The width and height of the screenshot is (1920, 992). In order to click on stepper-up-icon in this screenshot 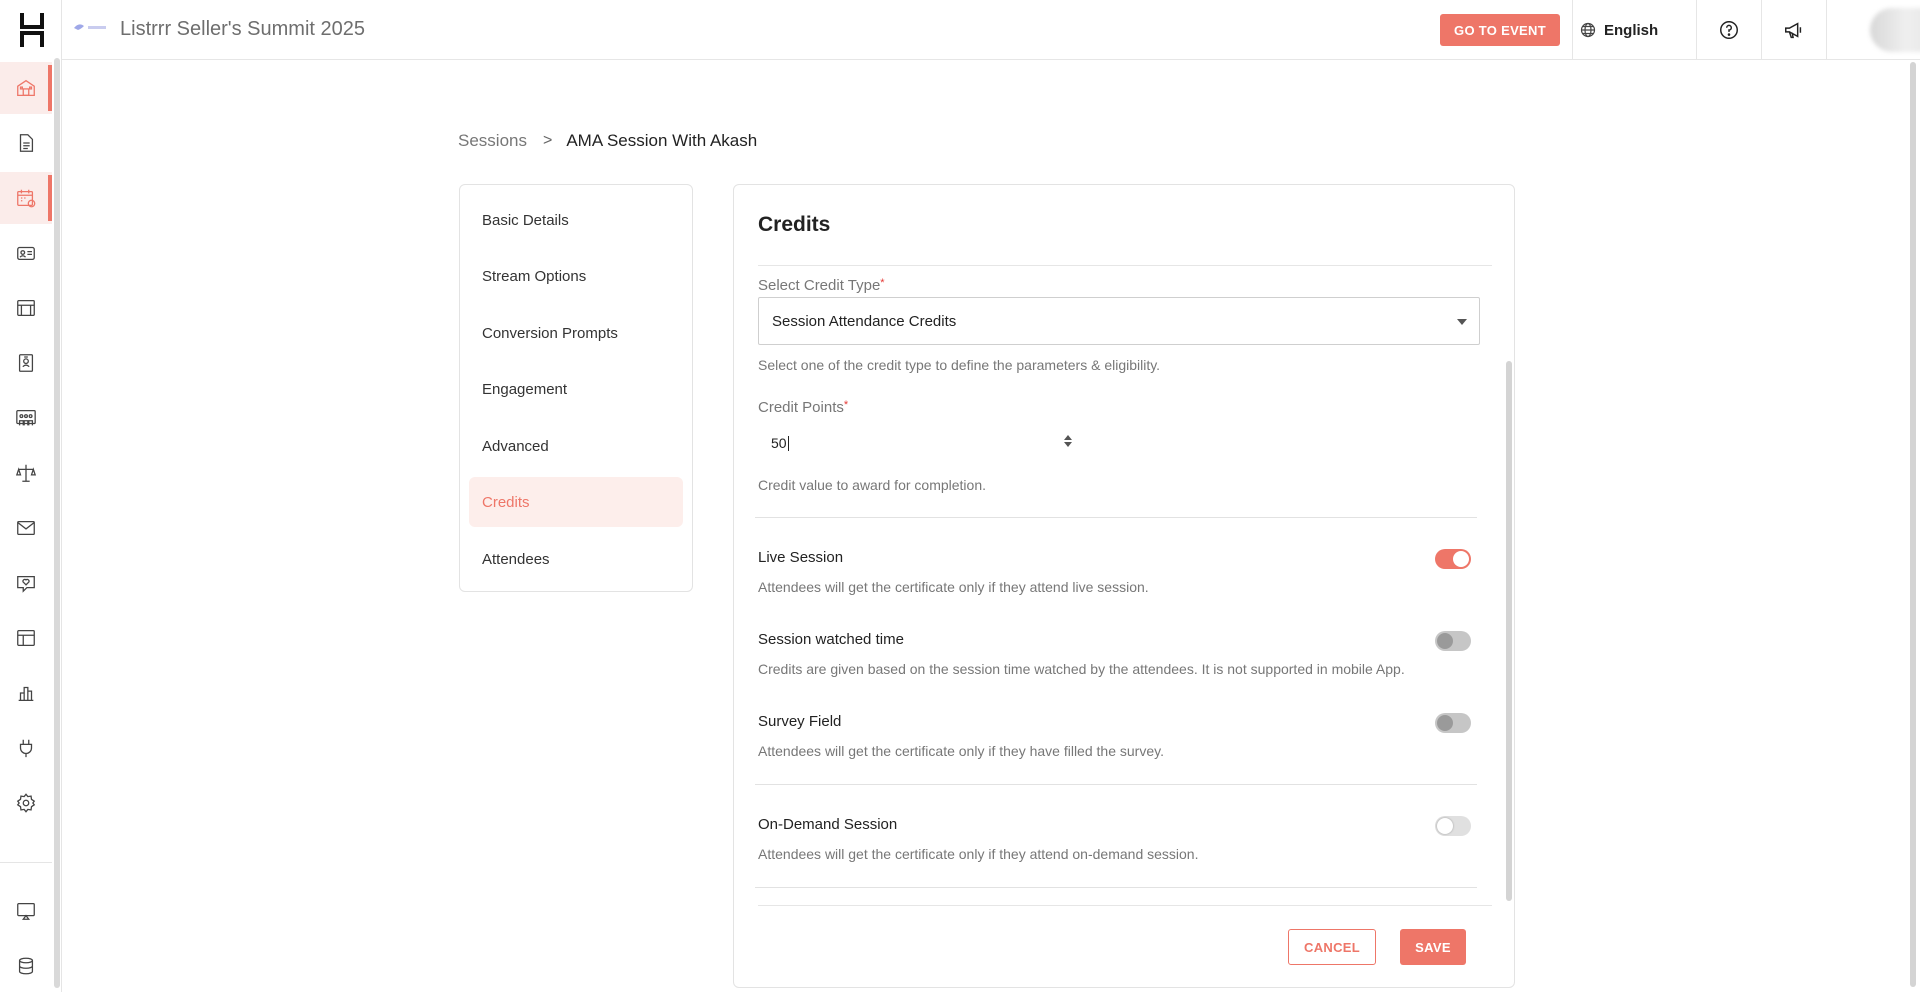, I will do `click(1068, 437)`.